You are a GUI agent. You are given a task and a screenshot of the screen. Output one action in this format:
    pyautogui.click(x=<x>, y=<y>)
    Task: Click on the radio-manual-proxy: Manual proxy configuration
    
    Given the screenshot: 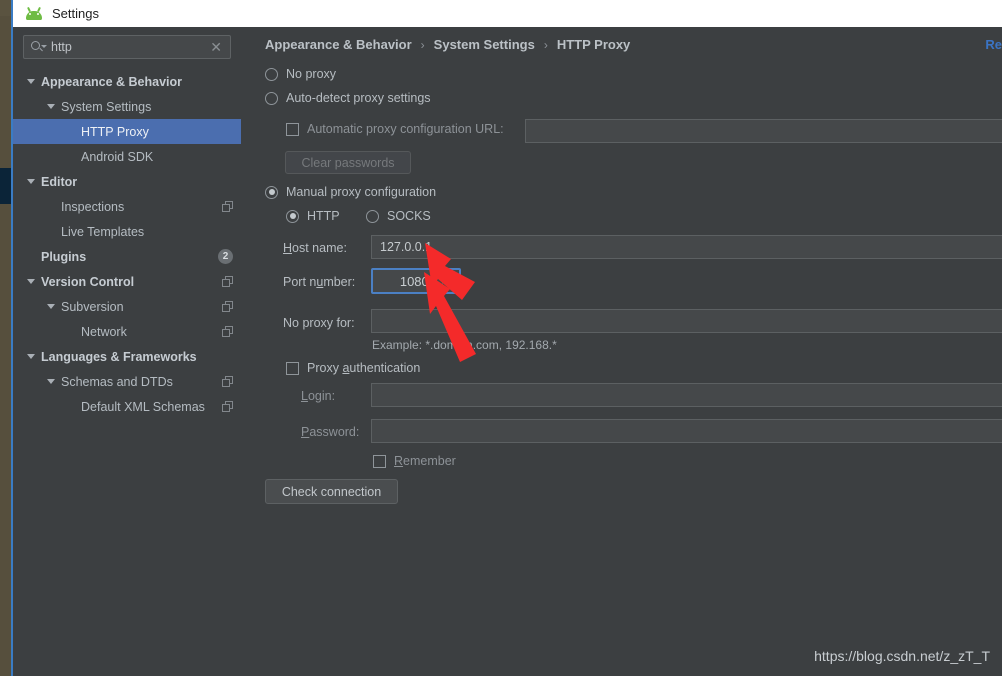 What is the action you would take?
    pyautogui.click(x=350, y=192)
    